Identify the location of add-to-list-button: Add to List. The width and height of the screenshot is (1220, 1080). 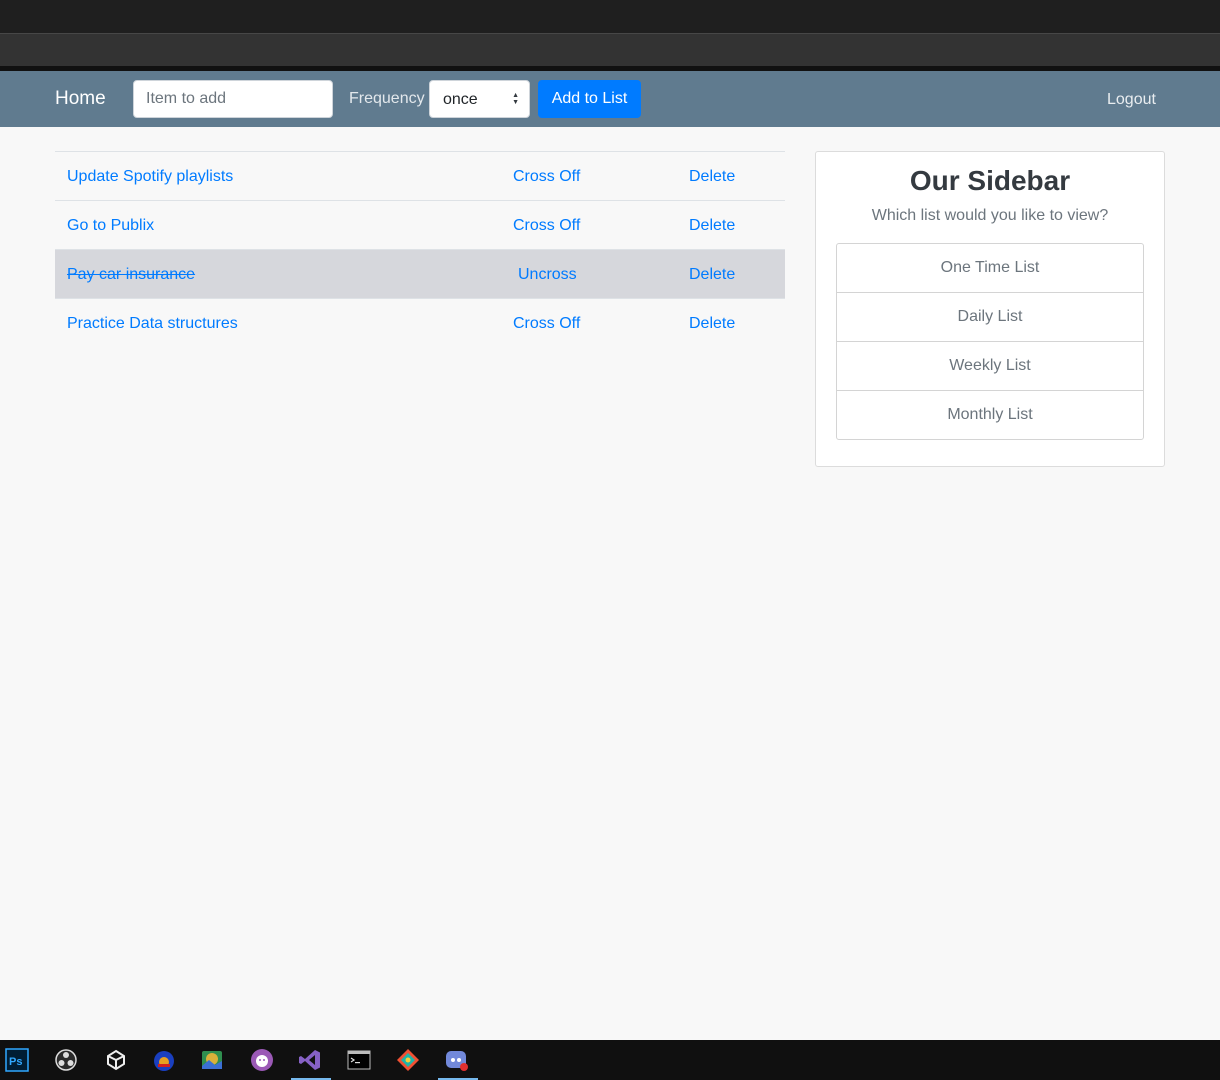
(589, 99).